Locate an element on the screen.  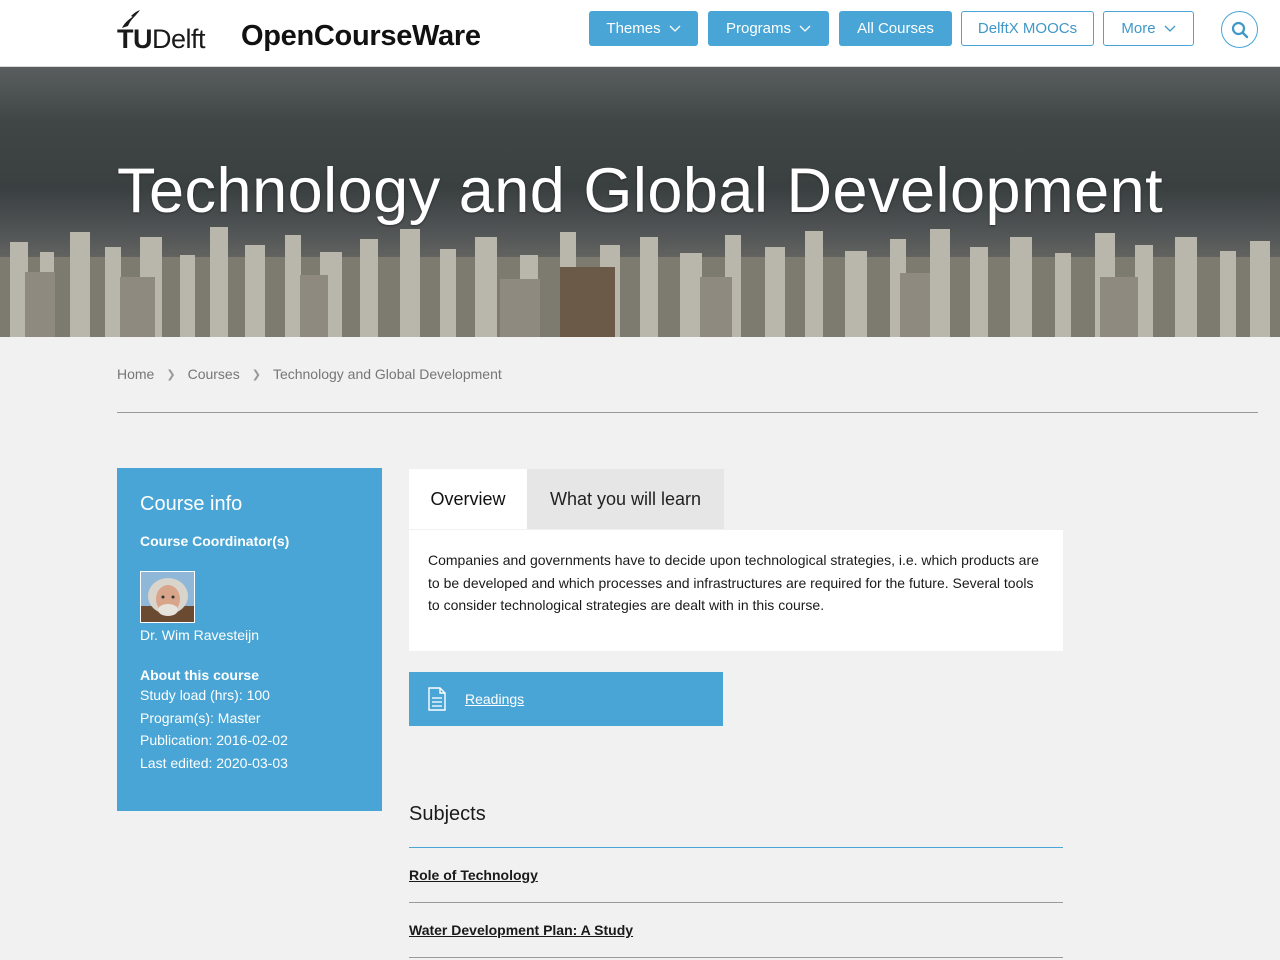
nav-programs-label: Programs is located at coordinates (758, 28).